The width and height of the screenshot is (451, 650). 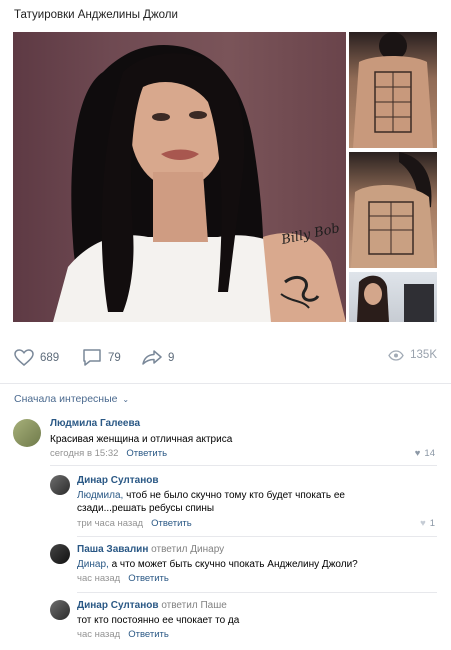 I want to click on comment-address-link: Людмила,, so click(x=100, y=495).